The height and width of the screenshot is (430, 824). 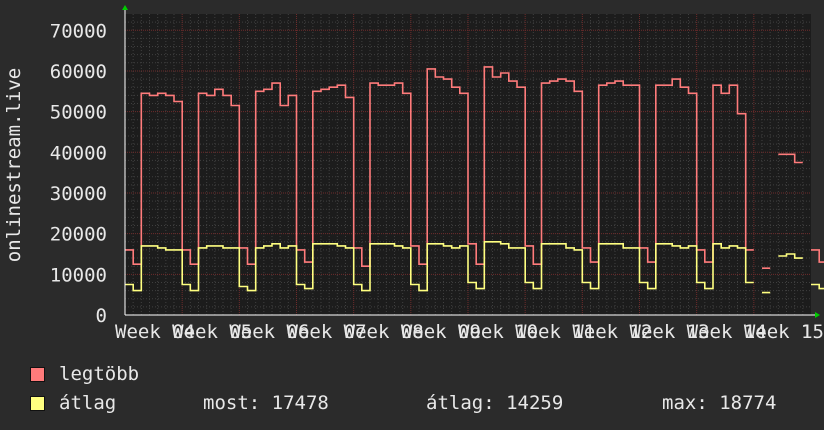 I want to click on legend-label-max: legtöbb, so click(x=99, y=374).